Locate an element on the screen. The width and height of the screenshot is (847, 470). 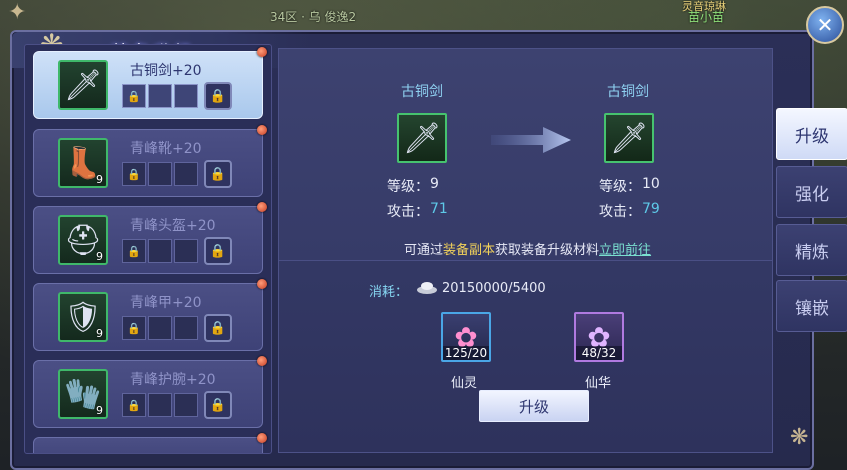
material-name: 仙华 is located at coordinates (598, 383).